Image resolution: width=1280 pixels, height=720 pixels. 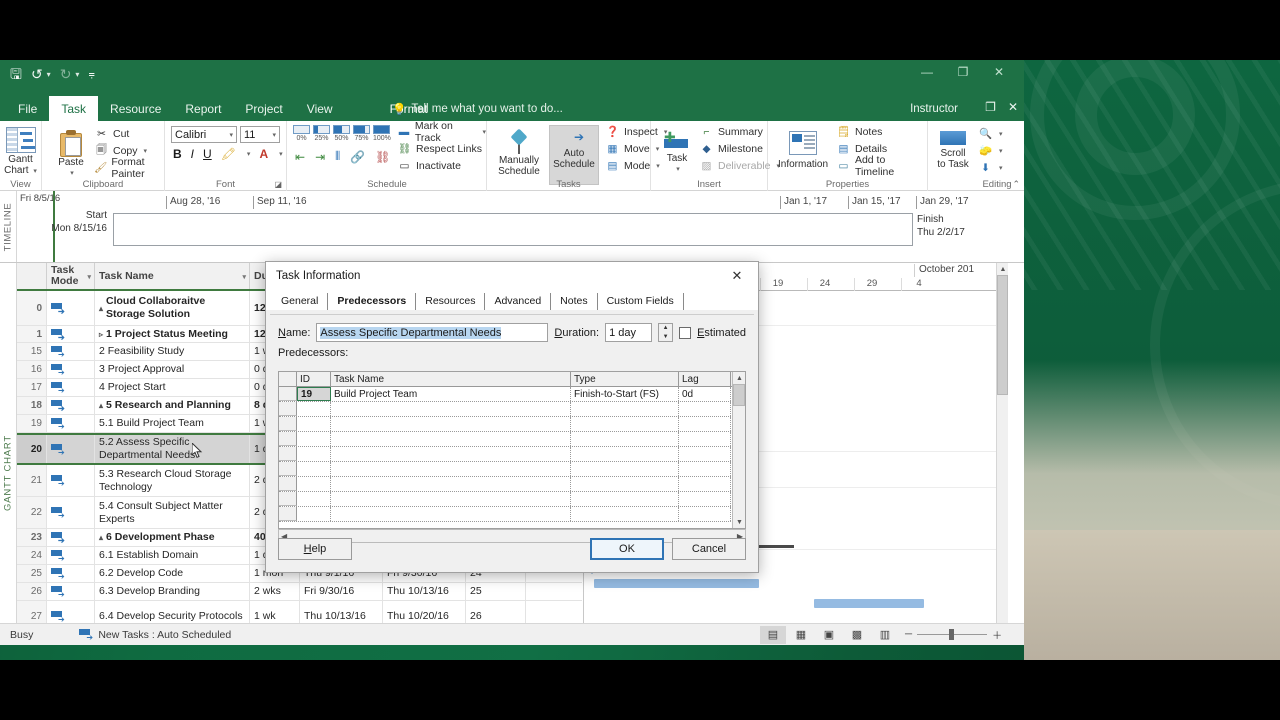 What do you see at coordinates (16, 74) in the screenshot?
I see `save-icon: 🖫` at bounding box center [16, 74].